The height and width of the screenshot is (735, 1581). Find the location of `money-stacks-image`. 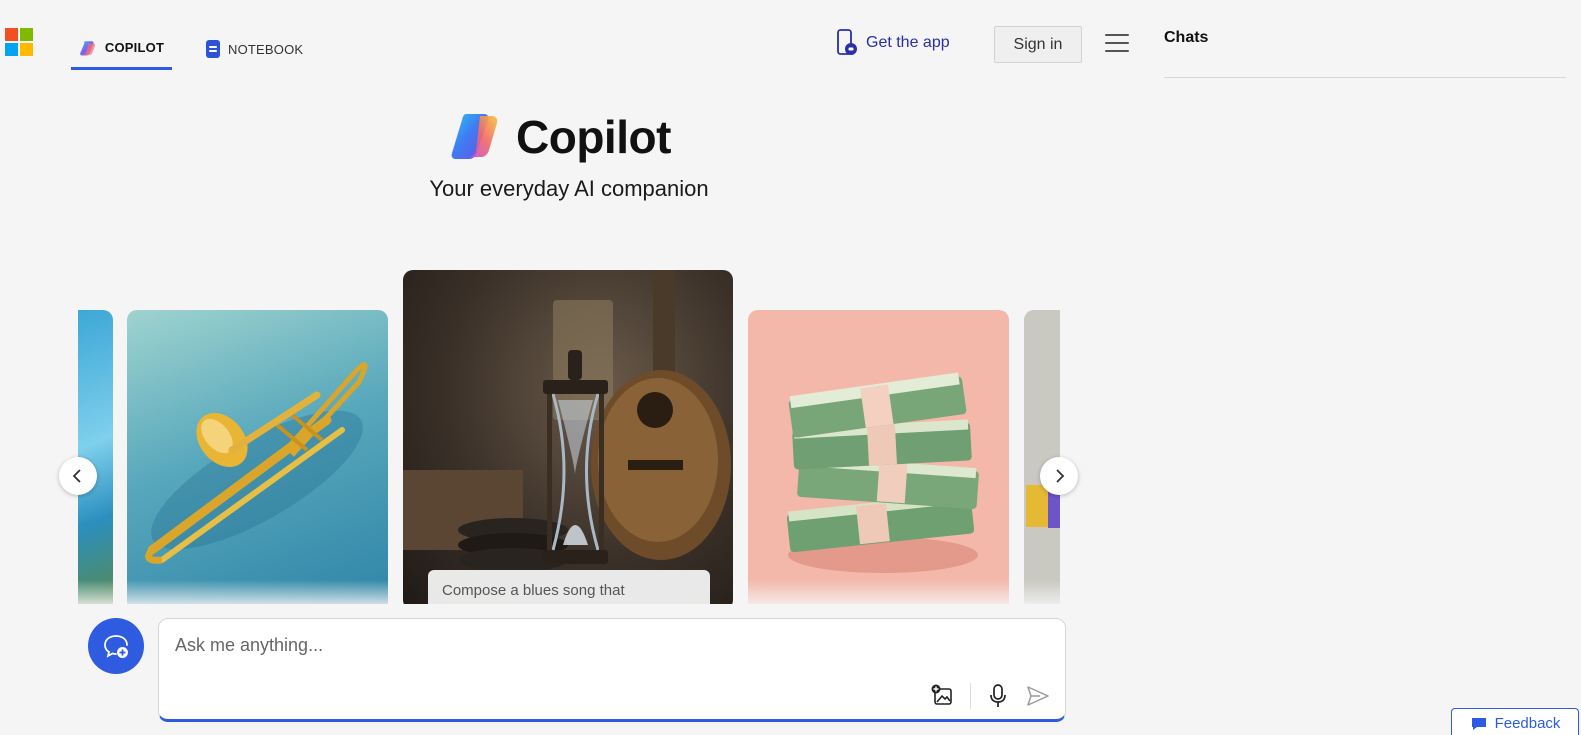

money-stacks-image is located at coordinates (878, 457).